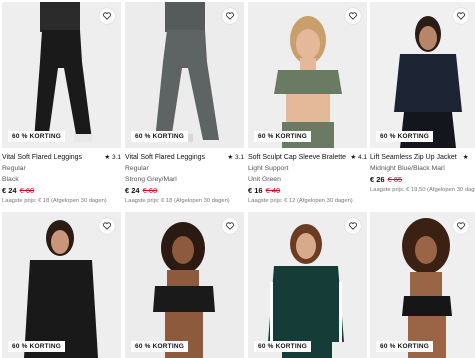 The width and height of the screenshot is (475, 358). Describe the element at coordinates (297, 157) in the screenshot. I see `product-title: Soft Sculpt Cap Sleeve Bralette` at that location.